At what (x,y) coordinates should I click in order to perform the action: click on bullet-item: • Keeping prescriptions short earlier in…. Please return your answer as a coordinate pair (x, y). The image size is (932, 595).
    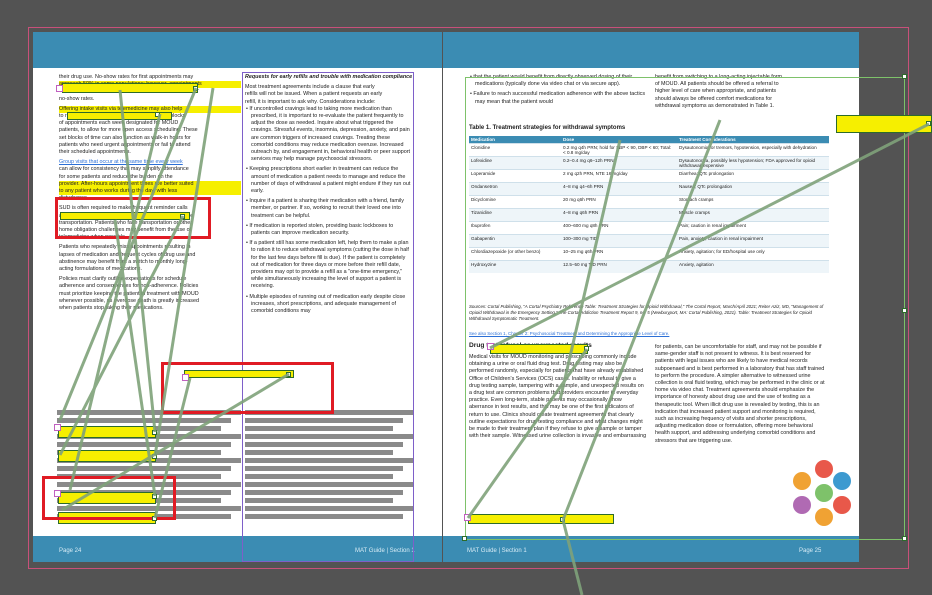
    Looking at the image, I should click on (328, 180).